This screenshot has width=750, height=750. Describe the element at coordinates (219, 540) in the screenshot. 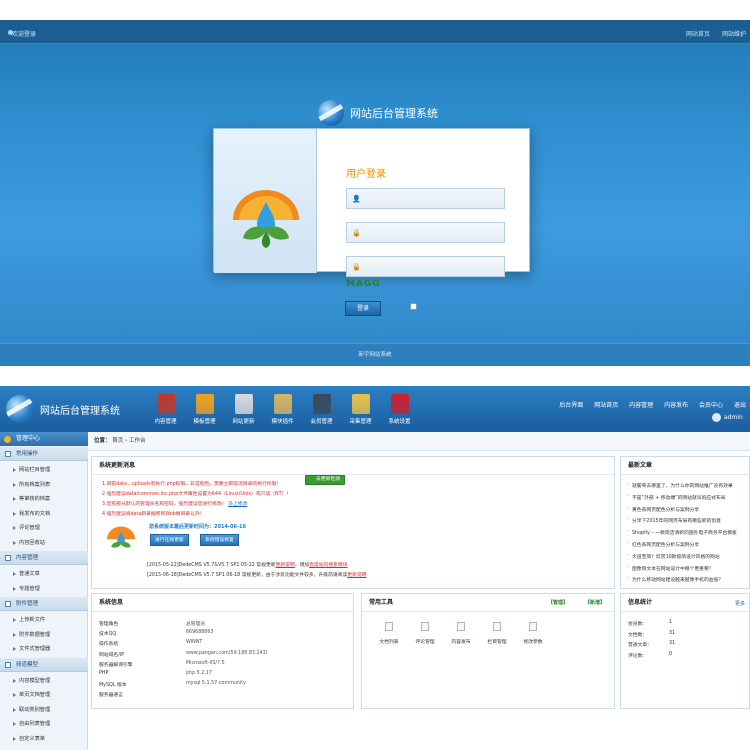

I see `error-fix-button: 系统错误修复` at that location.